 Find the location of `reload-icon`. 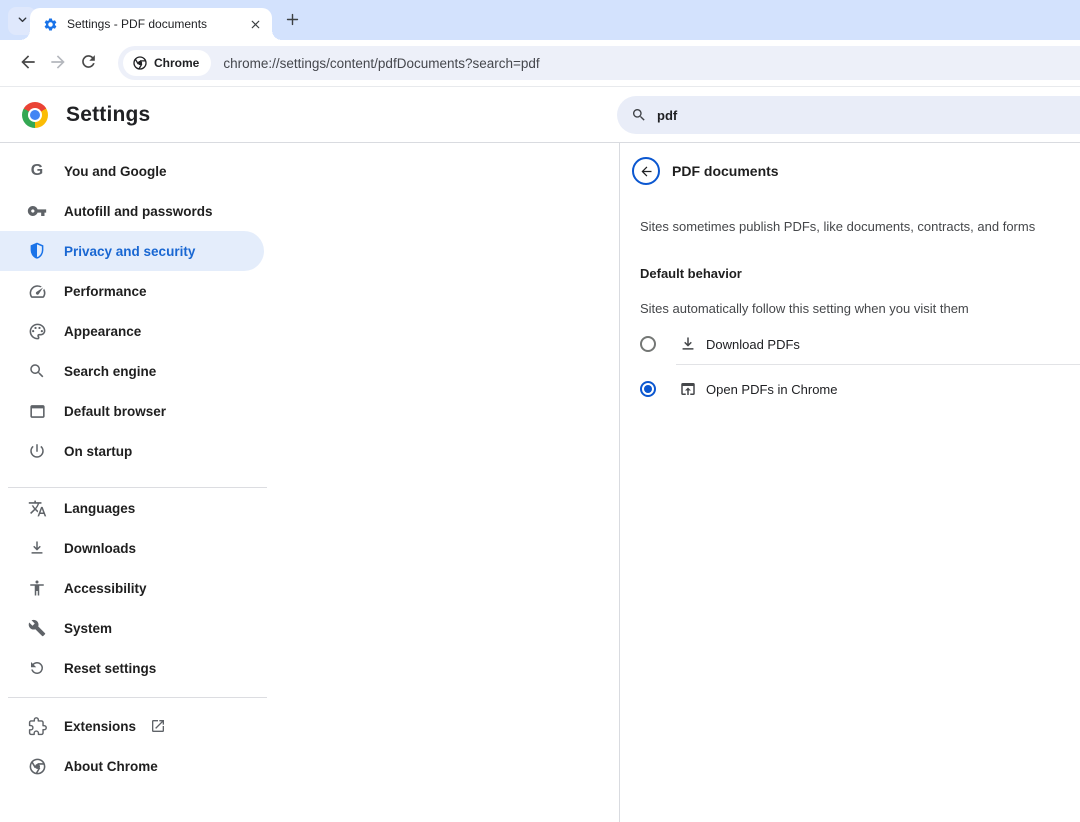

reload-icon is located at coordinates (88, 63).